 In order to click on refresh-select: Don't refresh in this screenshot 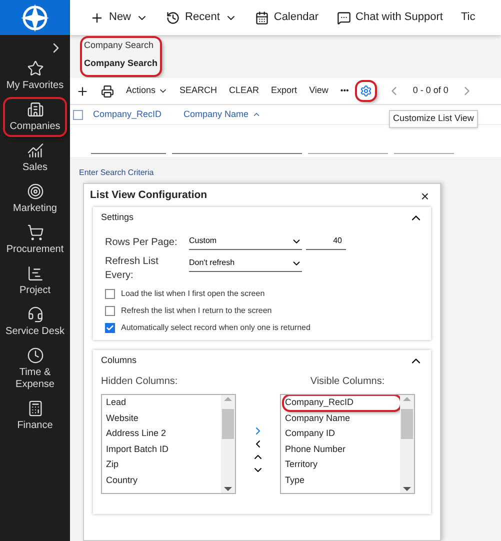, I will do `click(245, 264)`.